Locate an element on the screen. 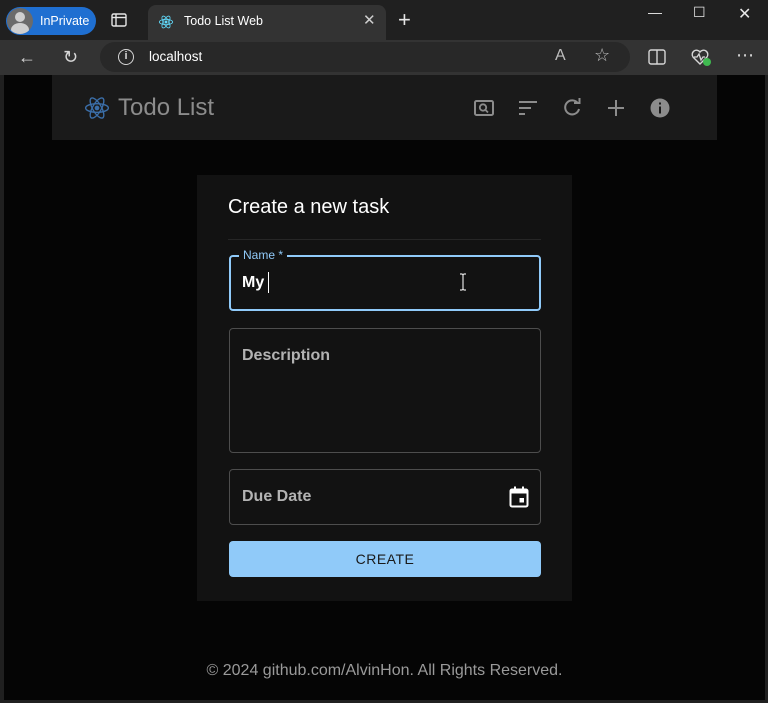 The image size is (768, 703). task-name-field: Name * My is located at coordinates (385, 279).